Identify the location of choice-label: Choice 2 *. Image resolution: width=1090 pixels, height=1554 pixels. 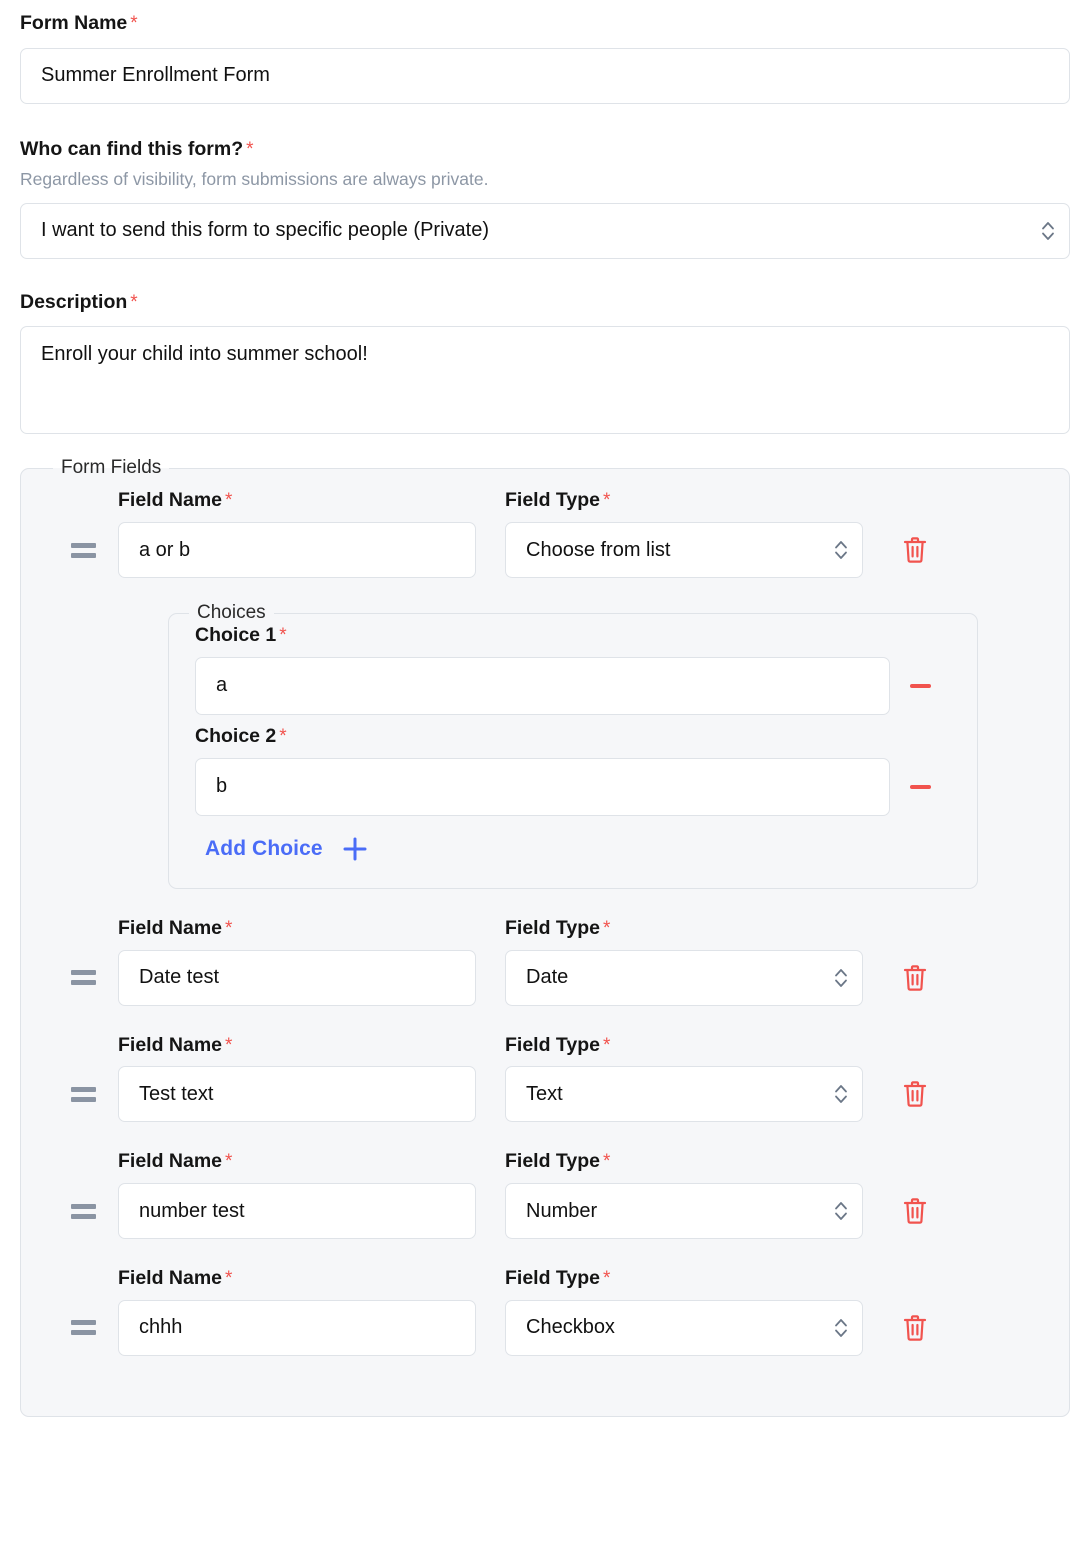
(241, 735).